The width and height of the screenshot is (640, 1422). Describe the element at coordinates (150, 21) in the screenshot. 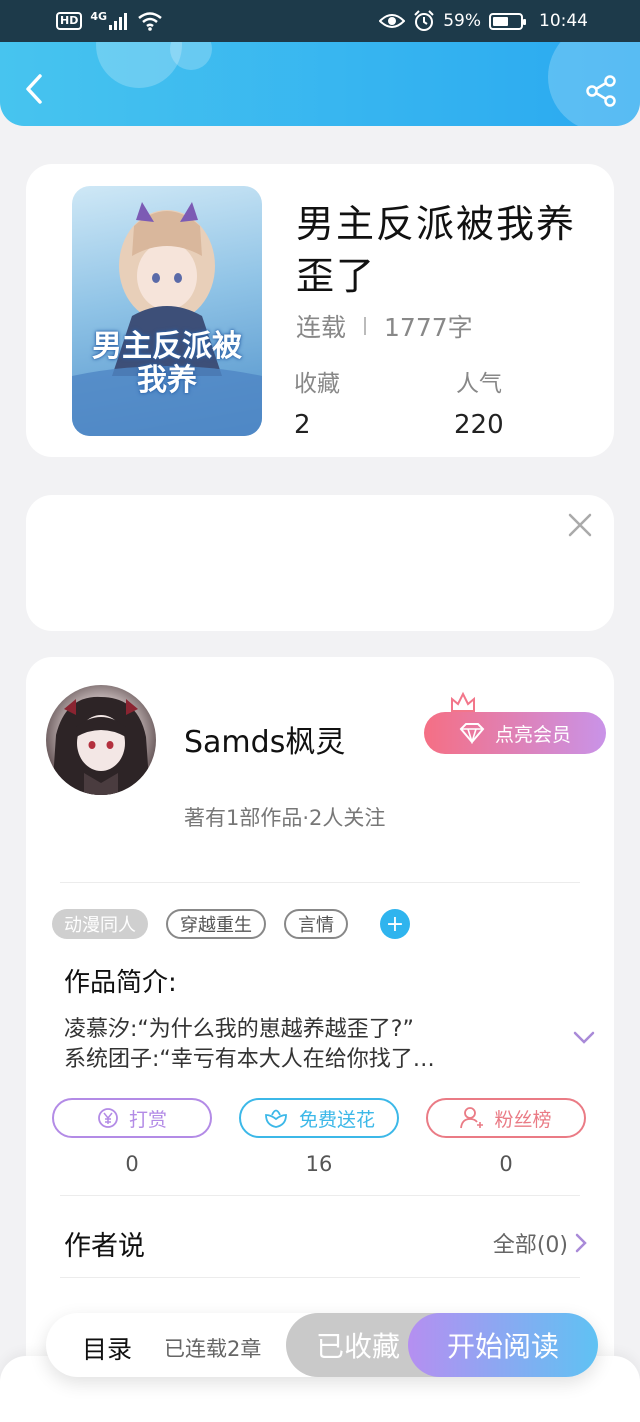

I see `wifi-icon` at that location.